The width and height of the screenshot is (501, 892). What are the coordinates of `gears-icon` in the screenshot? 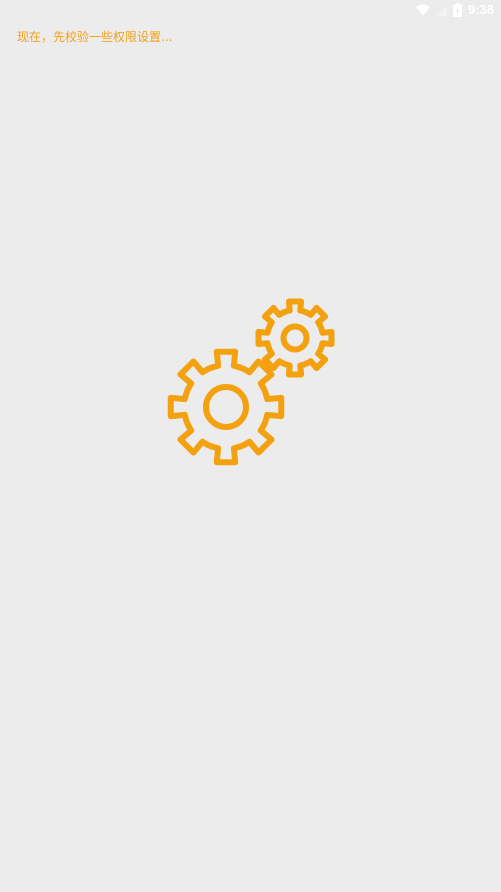 It's located at (251, 383).